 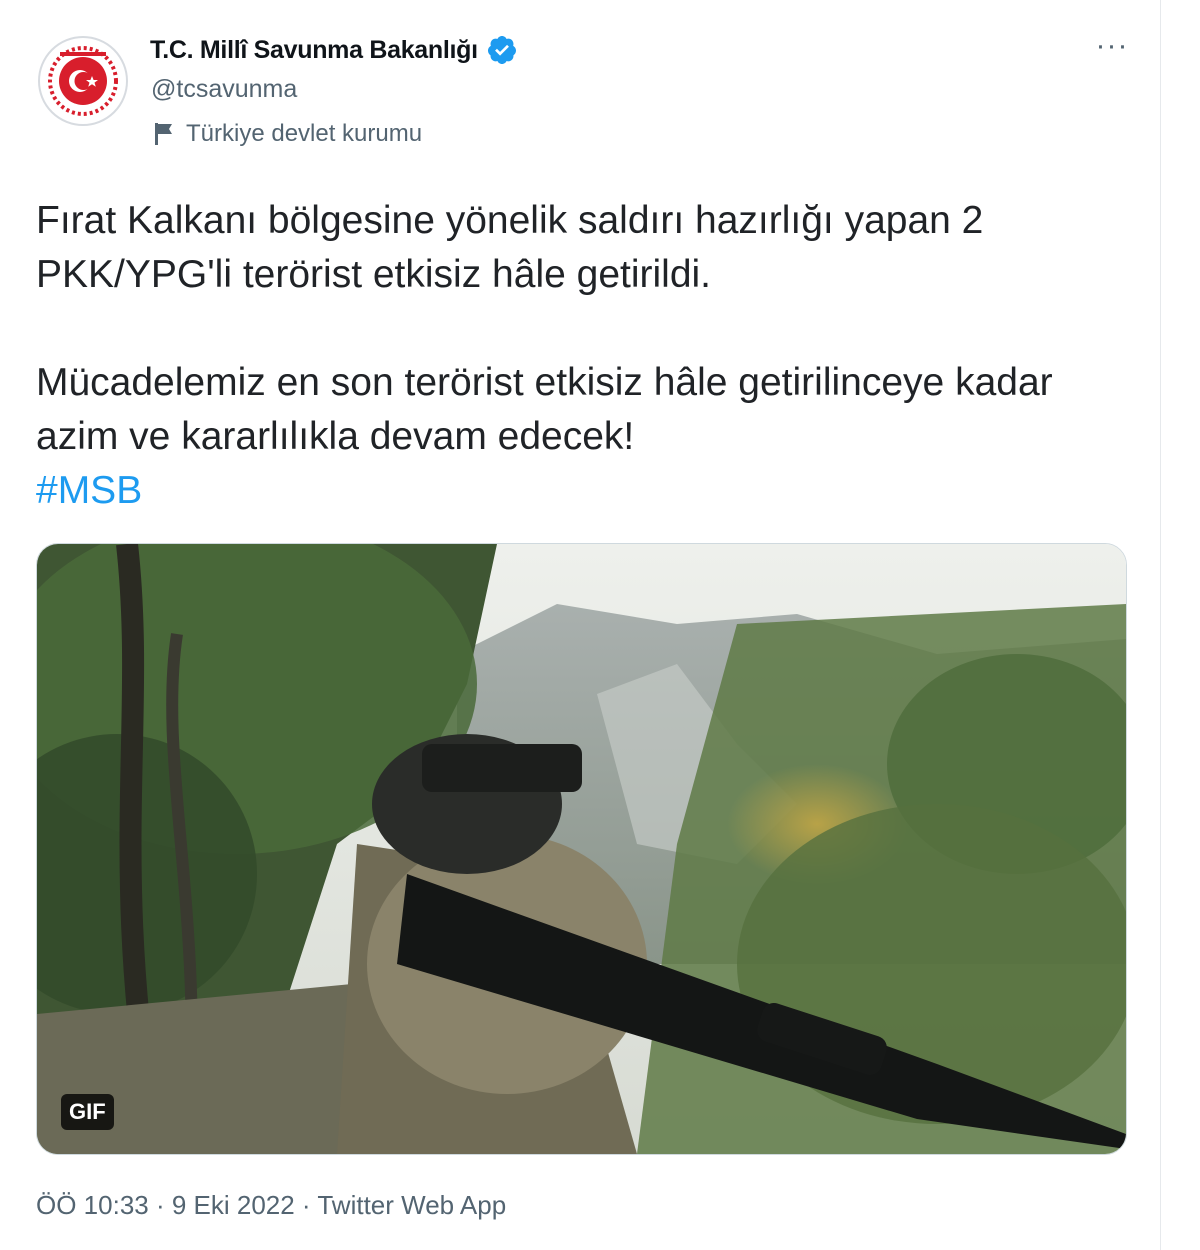 What do you see at coordinates (87, 1112) in the screenshot?
I see `gif-badge: GIF` at bounding box center [87, 1112].